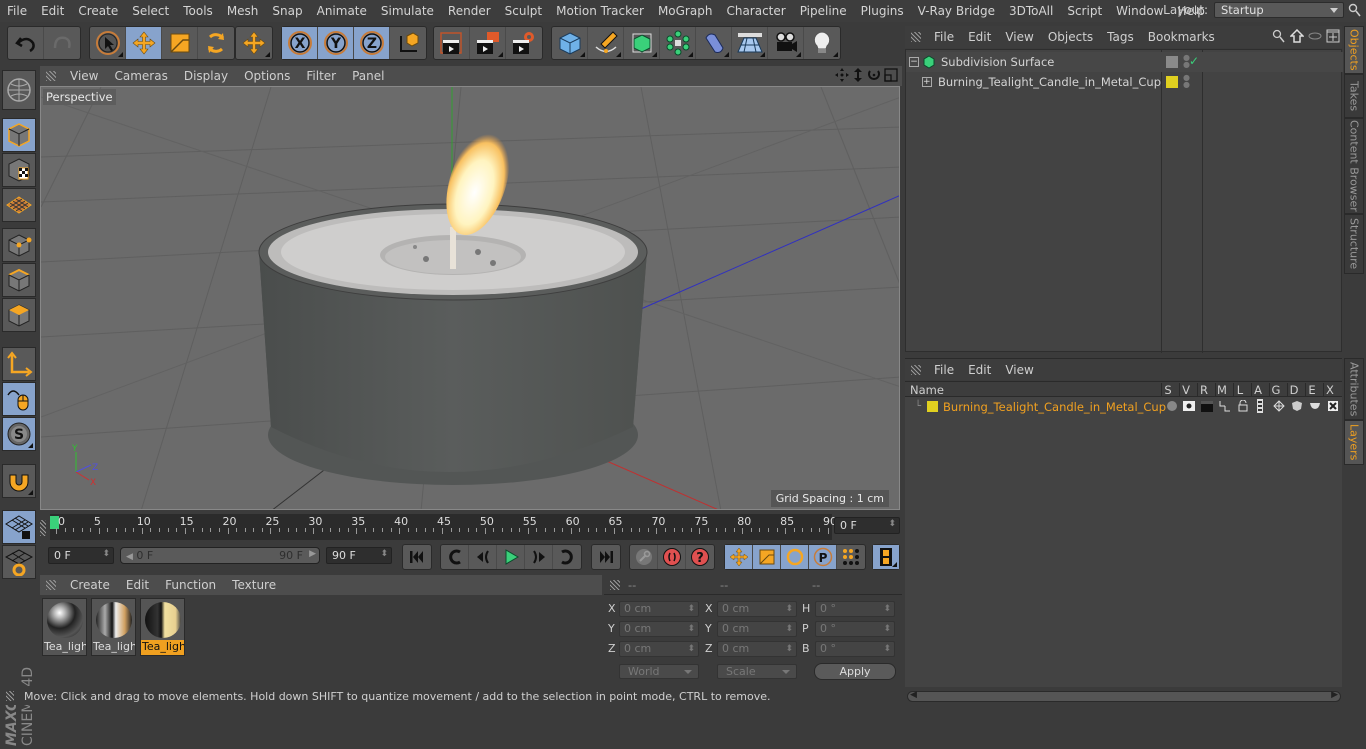 This screenshot has width=1366, height=749. I want to click on layout-dropdown: Startup, so click(1279, 10).